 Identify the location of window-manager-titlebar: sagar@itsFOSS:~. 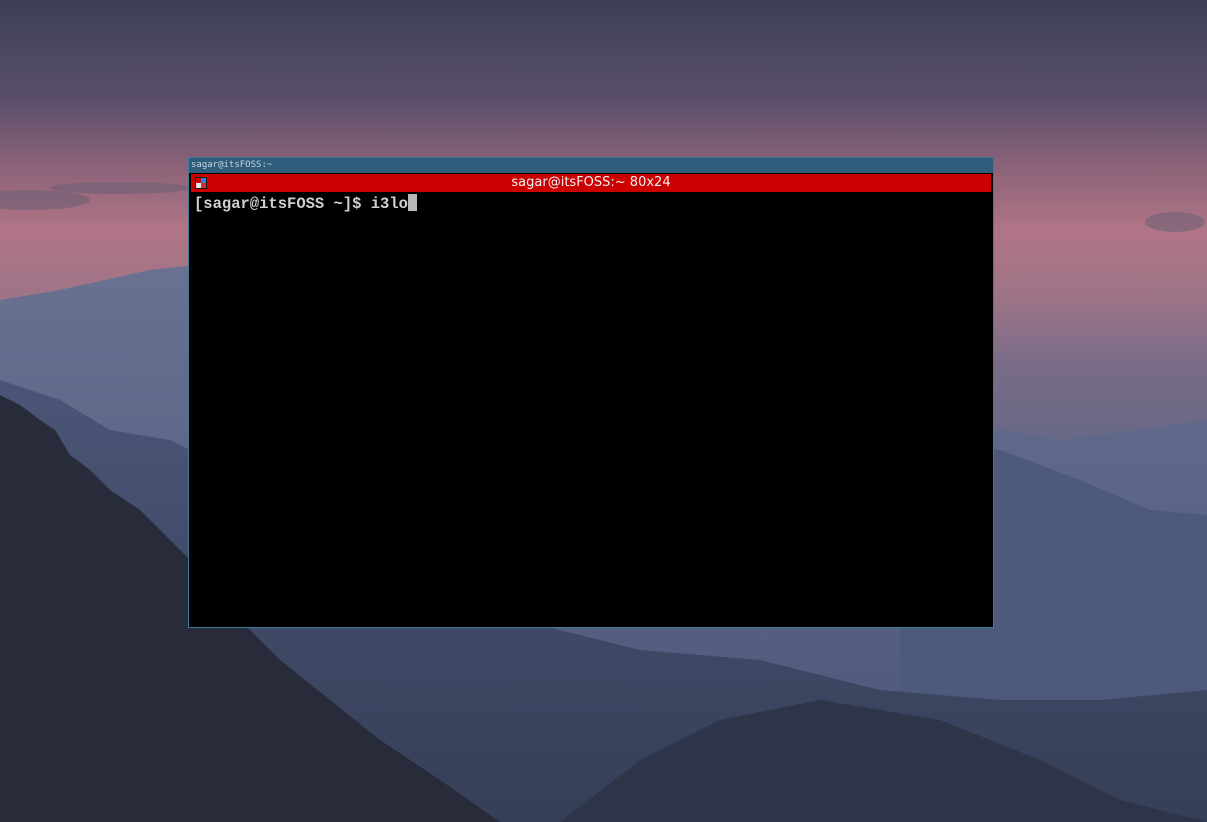
(591, 165).